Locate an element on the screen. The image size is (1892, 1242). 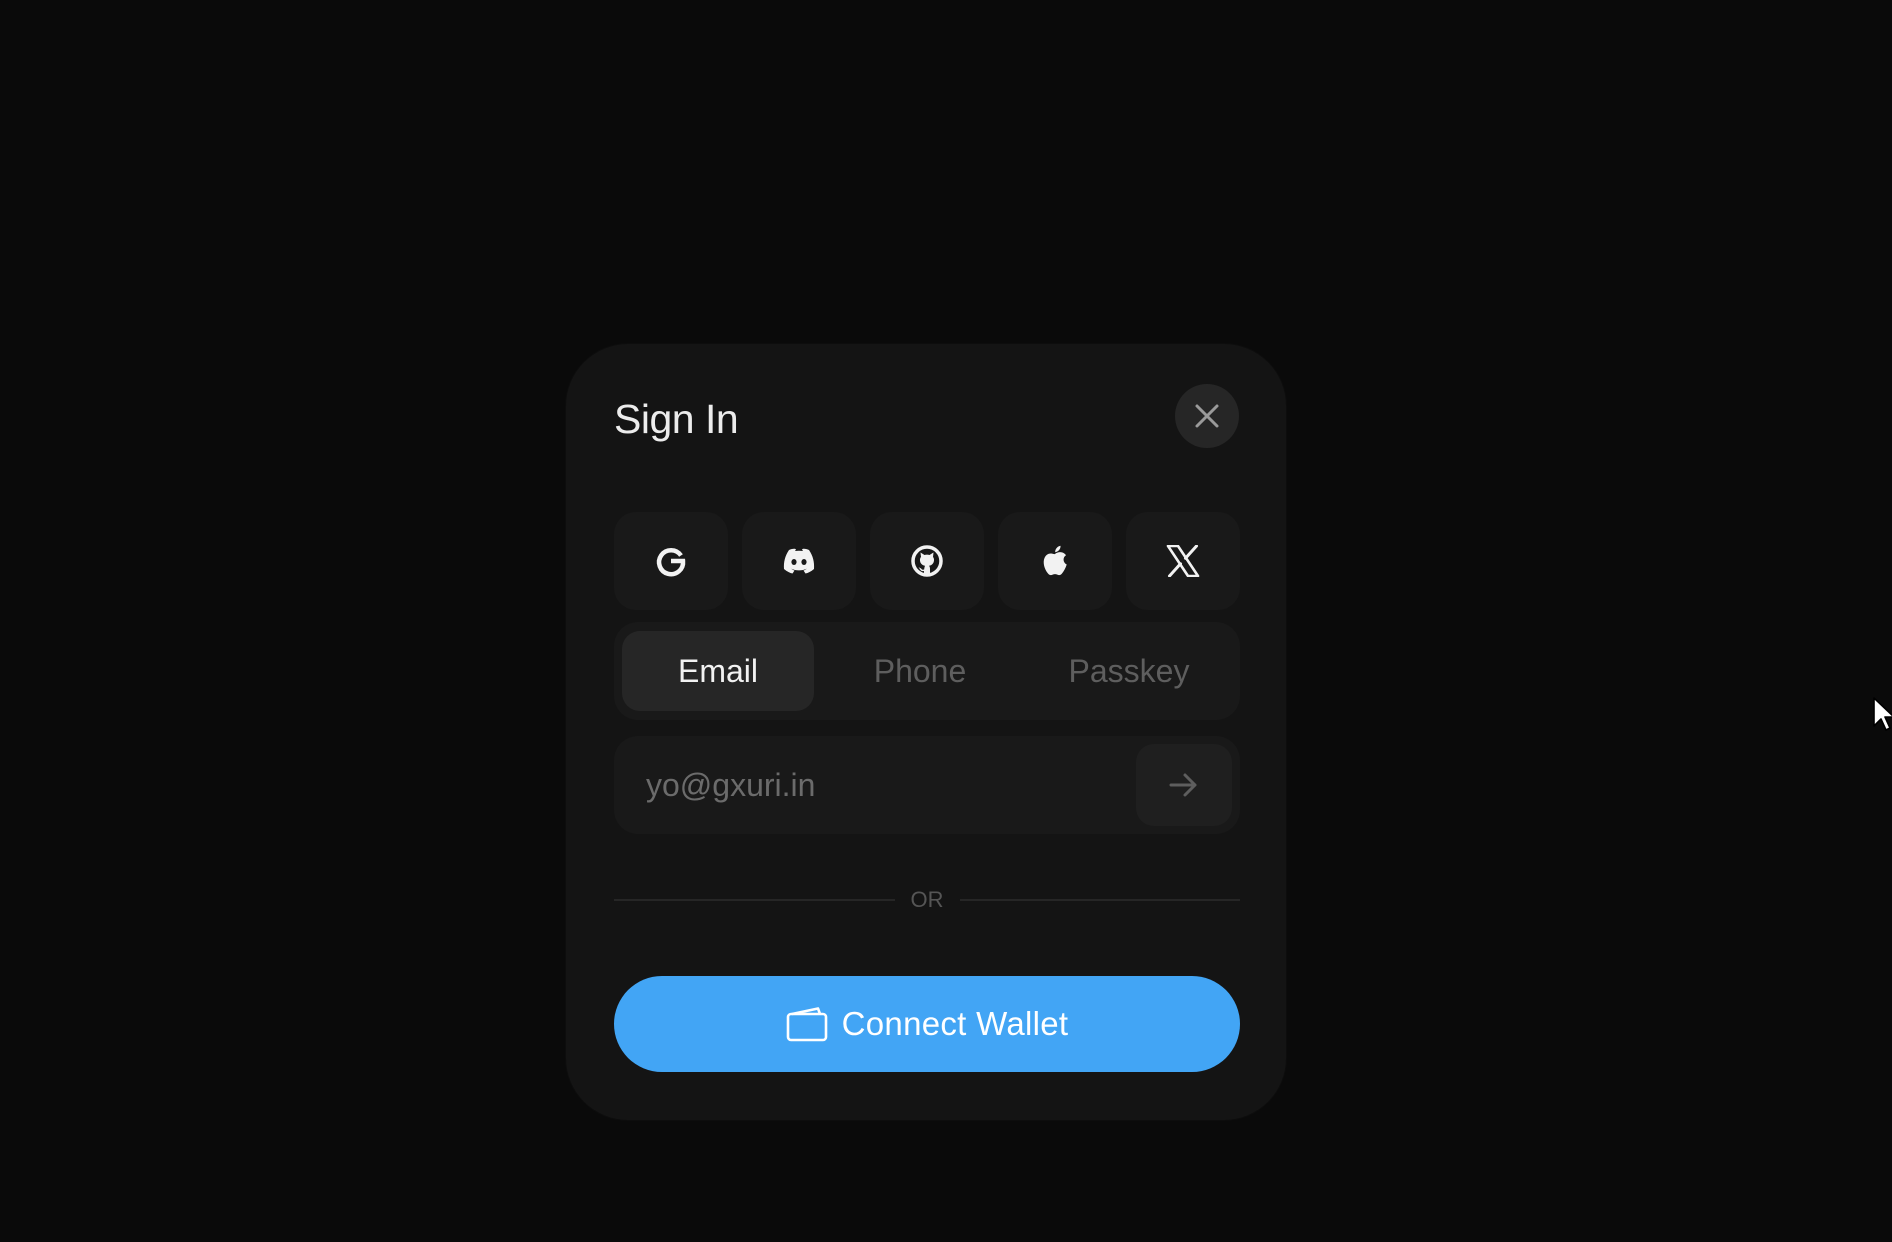
apple-icon is located at coordinates (1055, 561).